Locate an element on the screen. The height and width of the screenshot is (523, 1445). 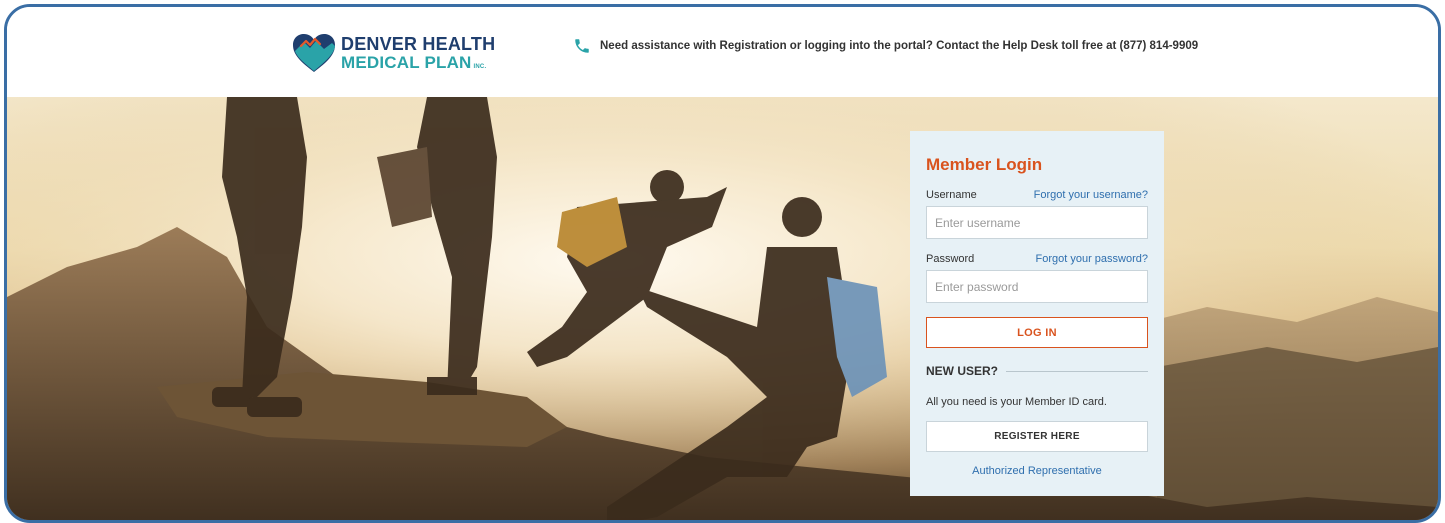
register-button: REGISTER HERE is located at coordinates (1037, 436).